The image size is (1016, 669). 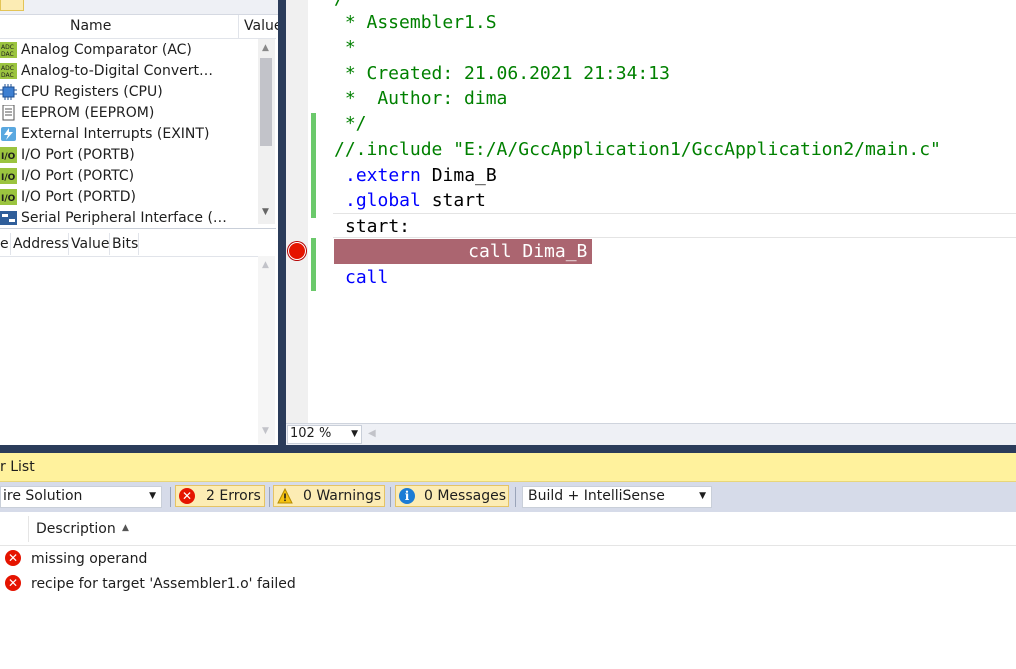 What do you see at coordinates (350, 123) in the screenshot?
I see `code-line: */` at bounding box center [350, 123].